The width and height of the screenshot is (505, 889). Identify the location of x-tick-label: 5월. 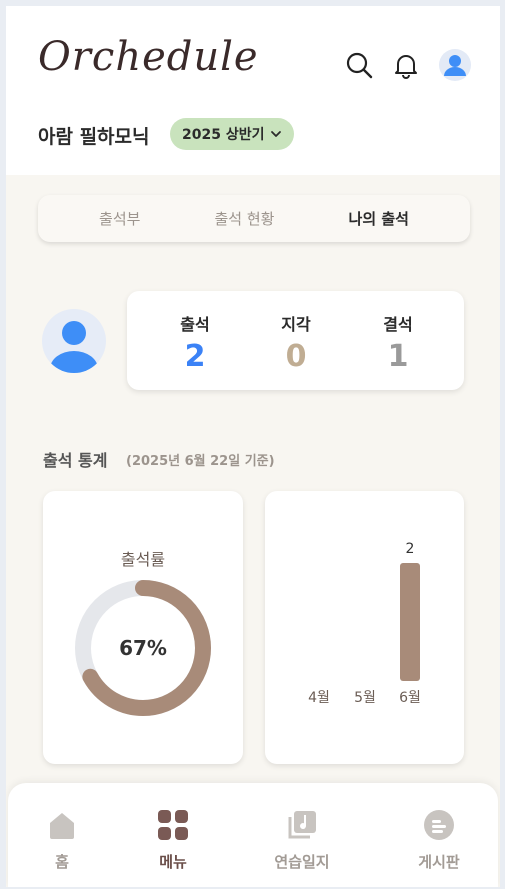
(365, 698).